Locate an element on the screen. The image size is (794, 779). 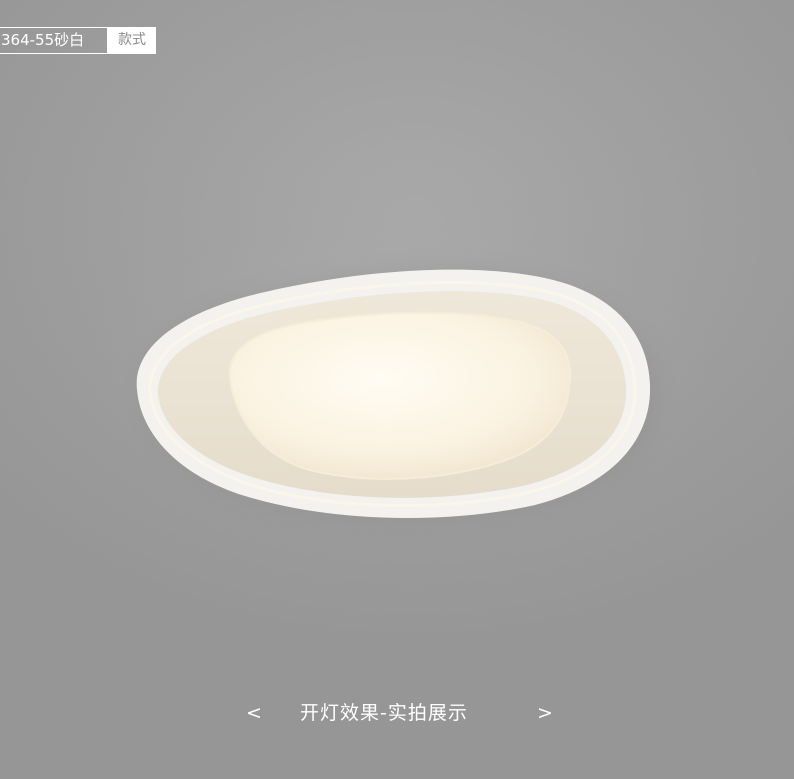
caption-bar: < 开灯效果-实拍展示 > is located at coordinates (397, 713).